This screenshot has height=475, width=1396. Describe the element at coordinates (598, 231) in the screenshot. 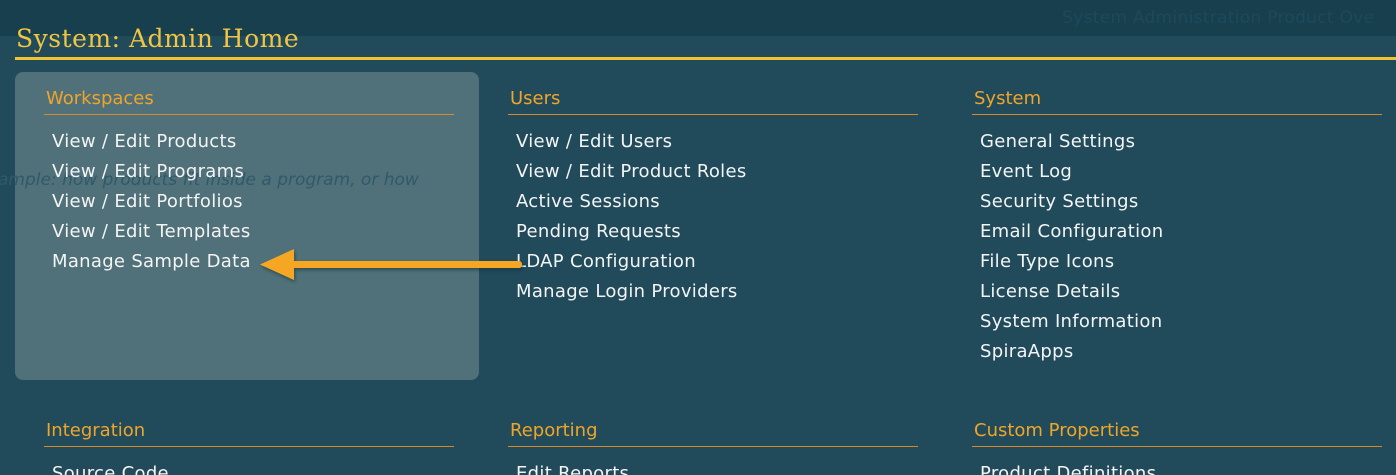

I see `link-pending-requests: Pending Requests` at that location.